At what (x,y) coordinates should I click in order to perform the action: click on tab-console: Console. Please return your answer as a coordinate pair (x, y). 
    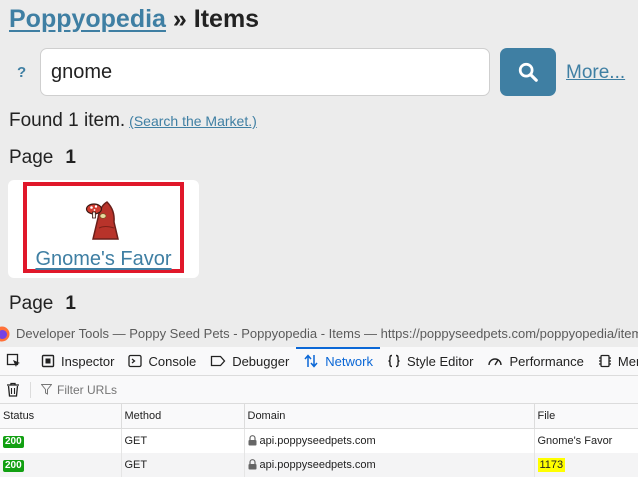
    Looking at the image, I should click on (162, 361).